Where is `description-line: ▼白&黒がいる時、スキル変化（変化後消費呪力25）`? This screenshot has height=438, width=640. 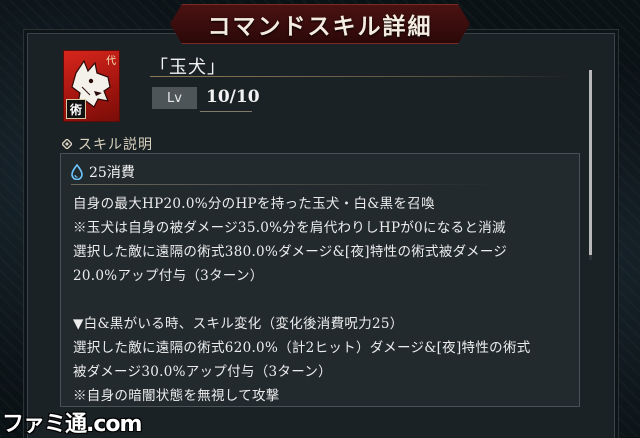
description-line: ▼白&黒がいる時、スキル変化（変化後消費呪力25） is located at coordinates (238, 324).